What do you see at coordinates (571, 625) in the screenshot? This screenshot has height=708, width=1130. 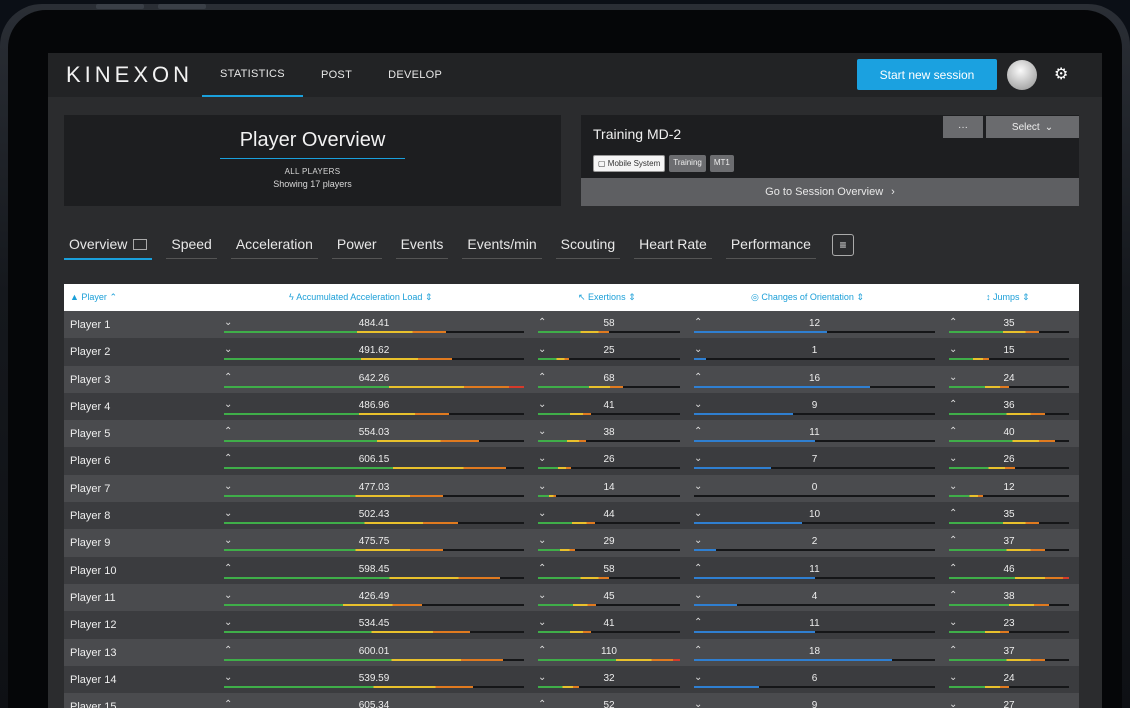 I see `table-row: Player 12 ⌄ 534.45 ⌄ 41 ⌃ 11 ⌄ 23` at bounding box center [571, 625].